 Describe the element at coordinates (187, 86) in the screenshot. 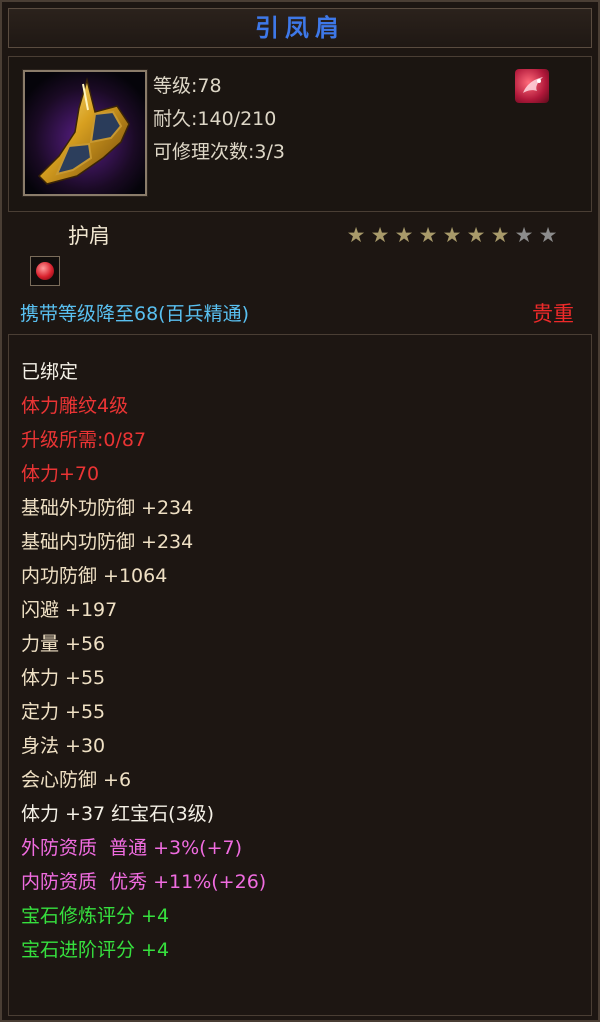

I see `item-level: 等级:78` at that location.